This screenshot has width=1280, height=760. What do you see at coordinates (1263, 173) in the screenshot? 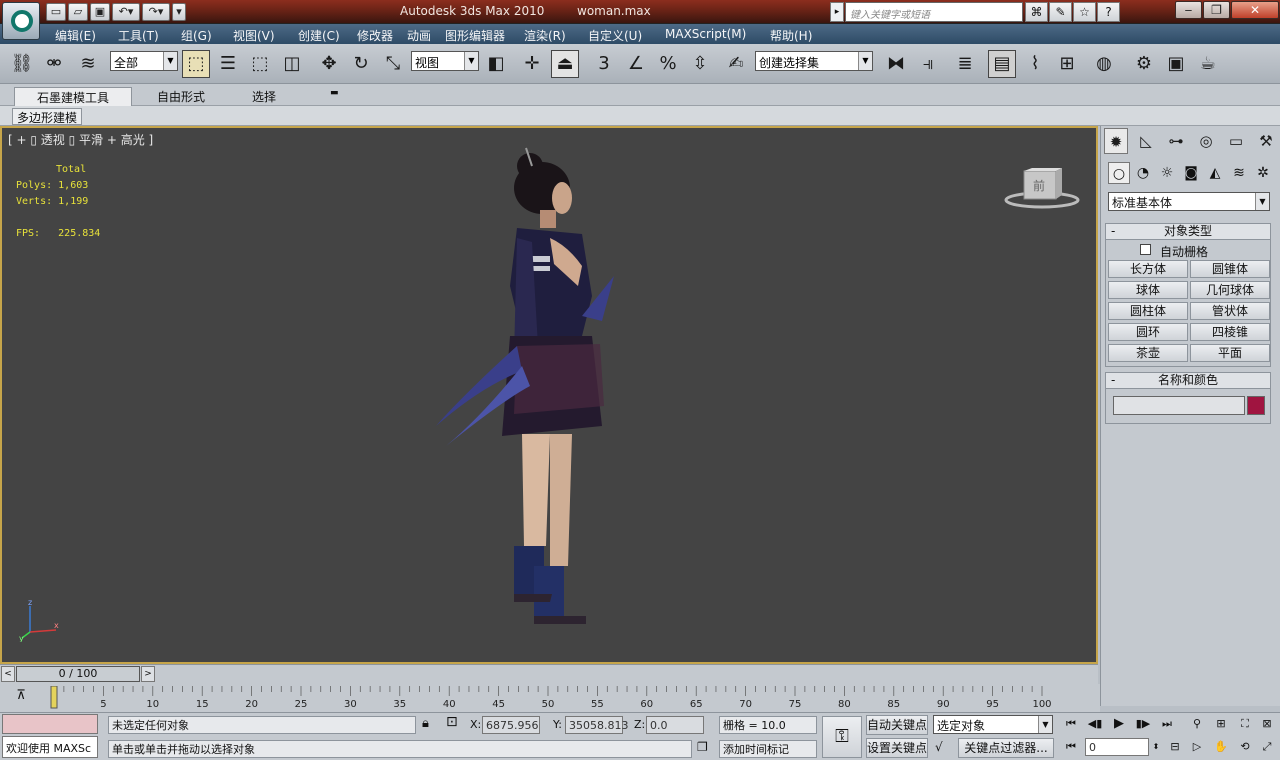
I see `systems-icon: ✲` at bounding box center [1263, 173].